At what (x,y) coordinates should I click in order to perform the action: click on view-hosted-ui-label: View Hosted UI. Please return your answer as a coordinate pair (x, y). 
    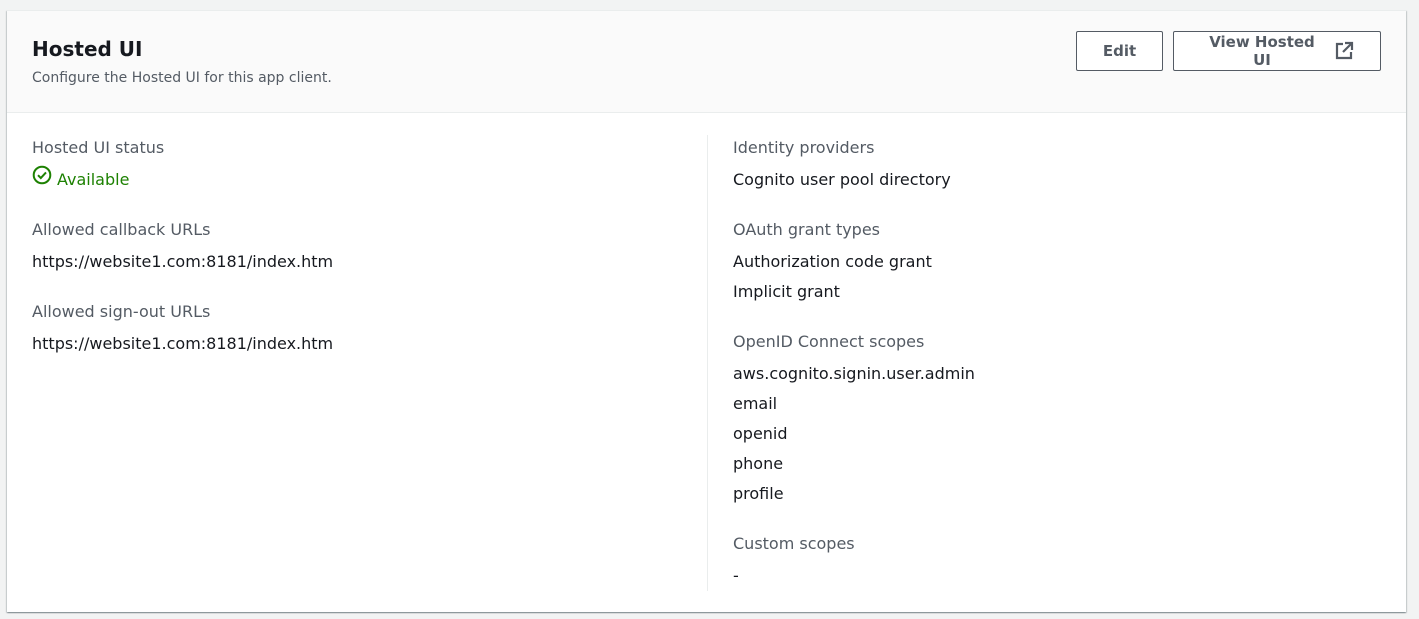
    Looking at the image, I should click on (1262, 51).